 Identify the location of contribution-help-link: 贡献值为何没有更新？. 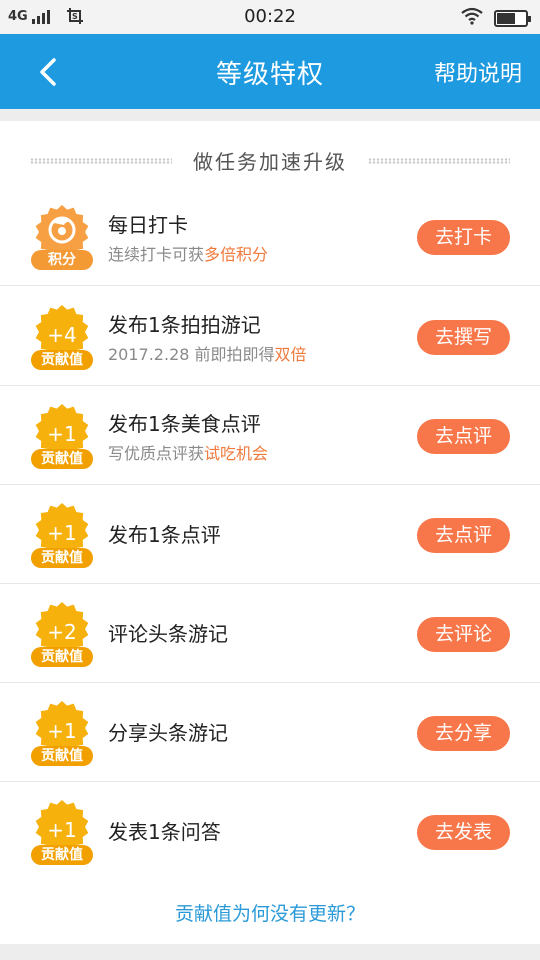
(270, 912).